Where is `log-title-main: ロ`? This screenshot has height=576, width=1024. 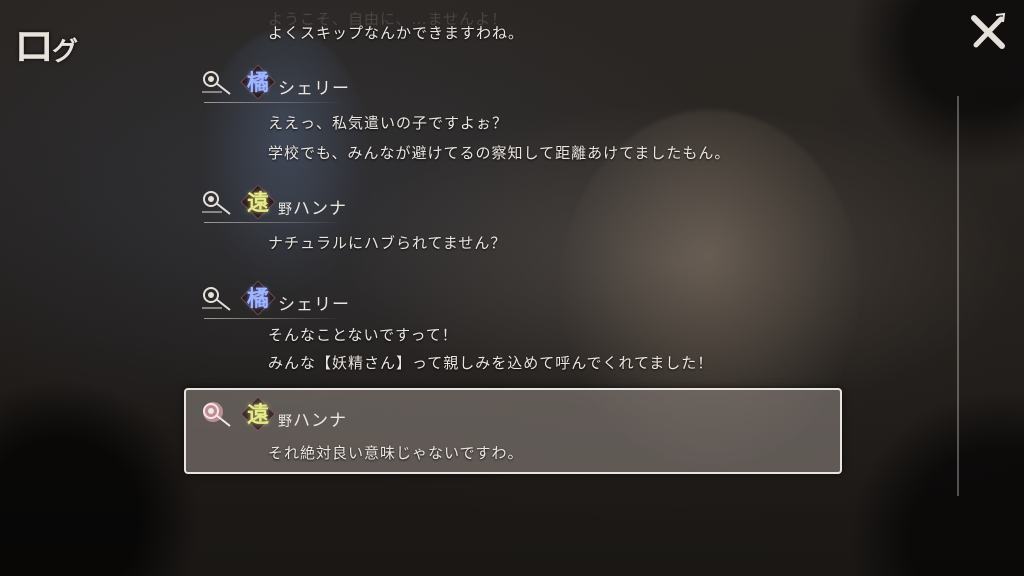 log-title-main: ロ is located at coordinates (34, 46).